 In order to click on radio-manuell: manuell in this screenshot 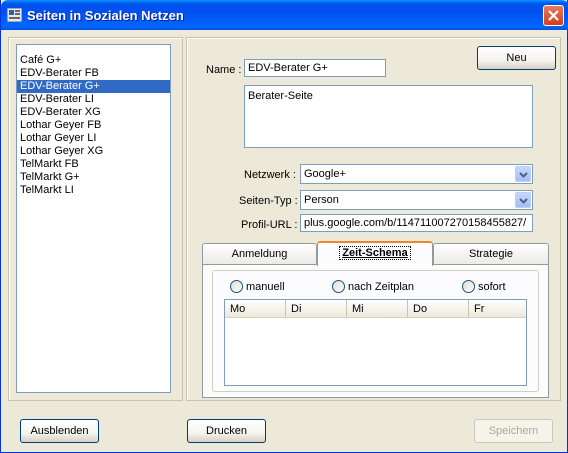, I will do `click(257, 286)`.